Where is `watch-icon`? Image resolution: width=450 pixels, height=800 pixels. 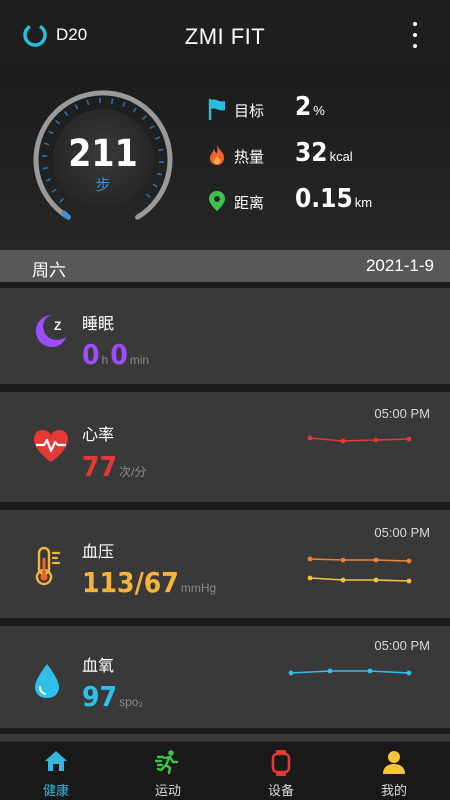 watch-icon is located at coordinates (281, 763).